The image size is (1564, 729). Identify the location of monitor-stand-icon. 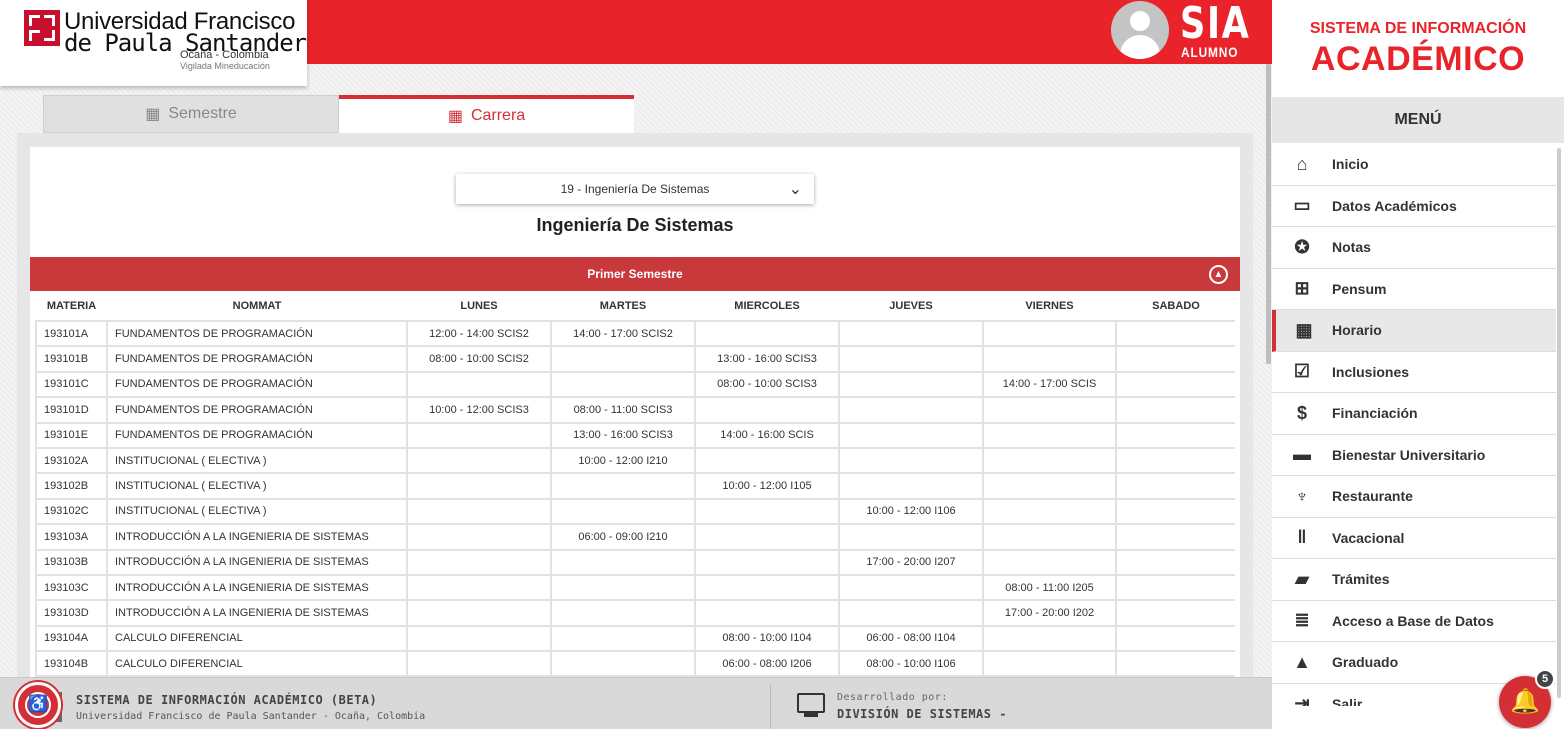
(811, 715).